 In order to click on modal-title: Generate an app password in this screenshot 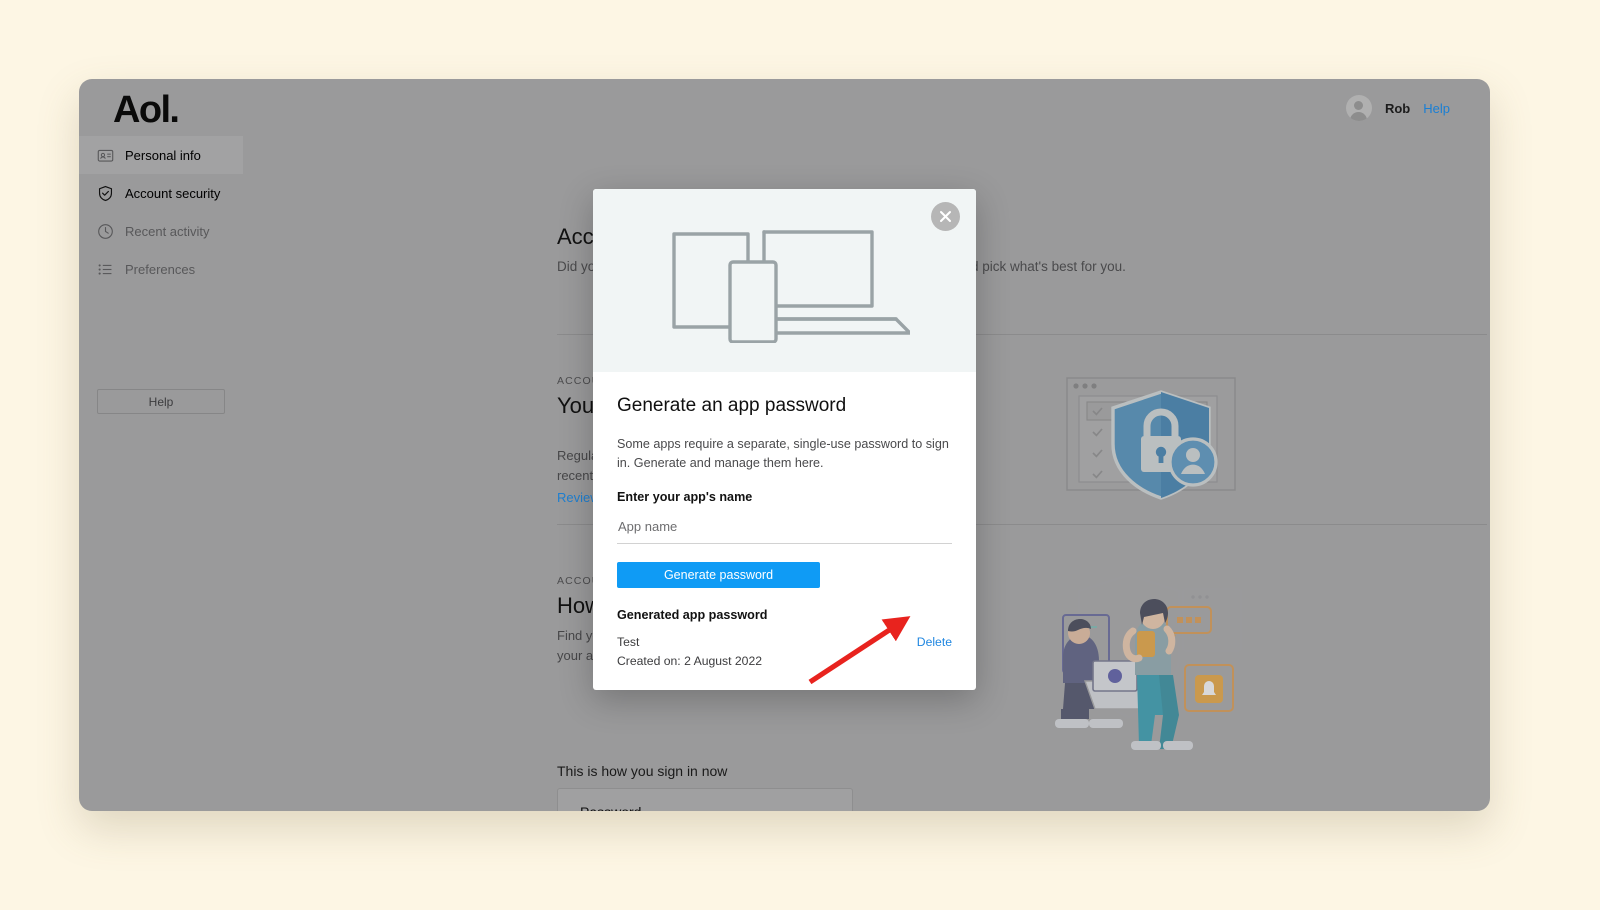, I will do `click(732, 405)`.